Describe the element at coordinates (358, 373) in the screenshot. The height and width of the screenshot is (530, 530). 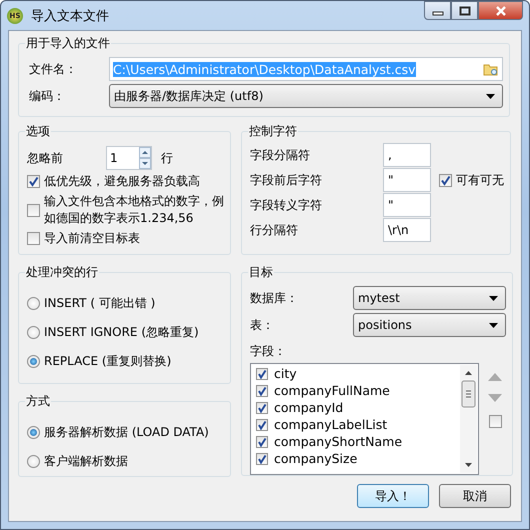
I see `list-item: city` at that location.